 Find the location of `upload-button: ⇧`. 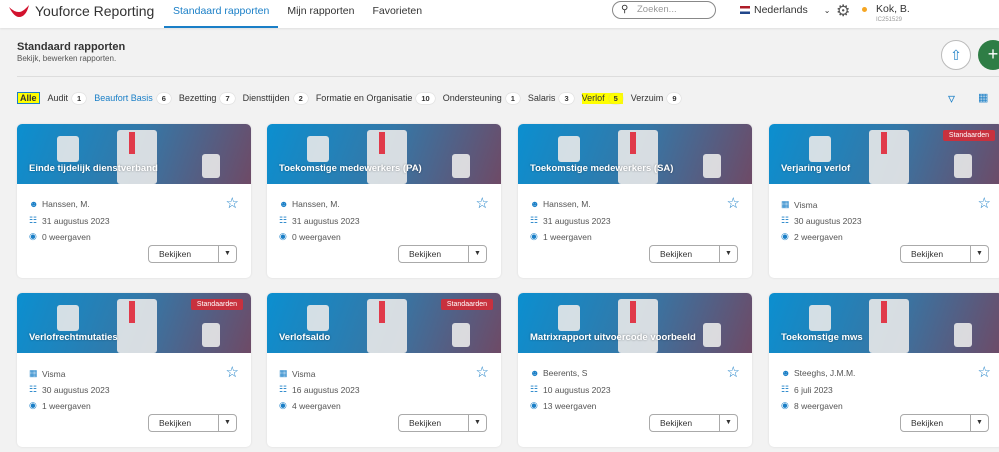

upload-button: ⇧ is located at coordinates (956, 55).